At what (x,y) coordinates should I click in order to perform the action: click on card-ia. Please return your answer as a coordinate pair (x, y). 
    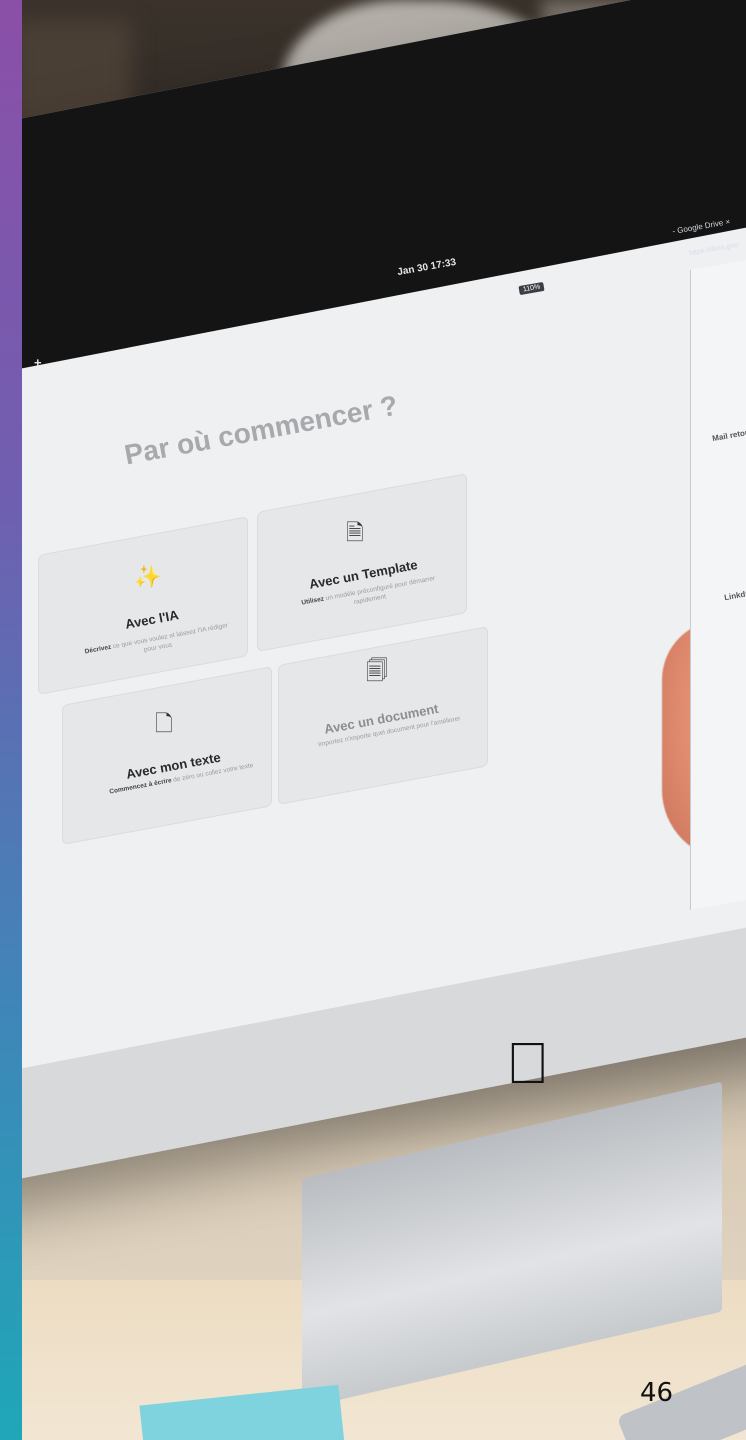
    Looking at the image, I should click on (143, 605).